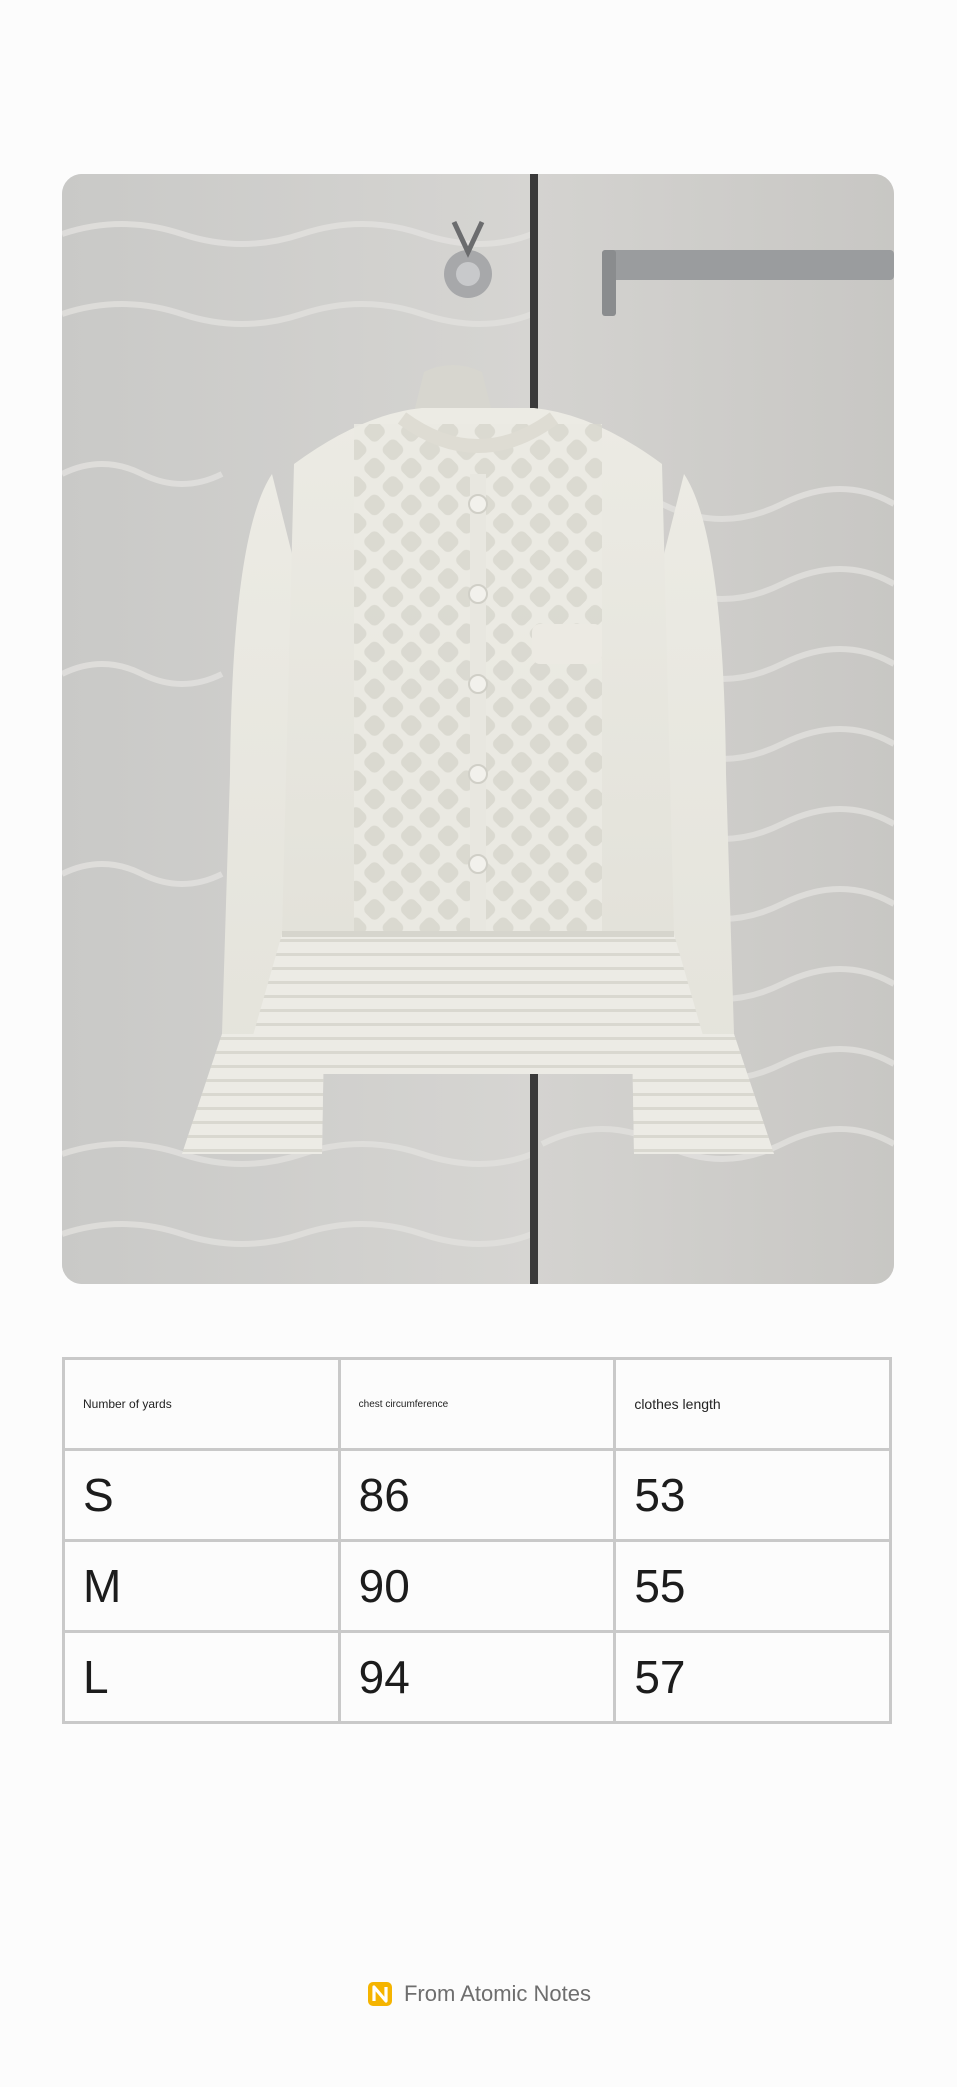 The height and width of the screenshot is (2087, 957). I want to click on table-row: S 86 53, so click(477, 1495).